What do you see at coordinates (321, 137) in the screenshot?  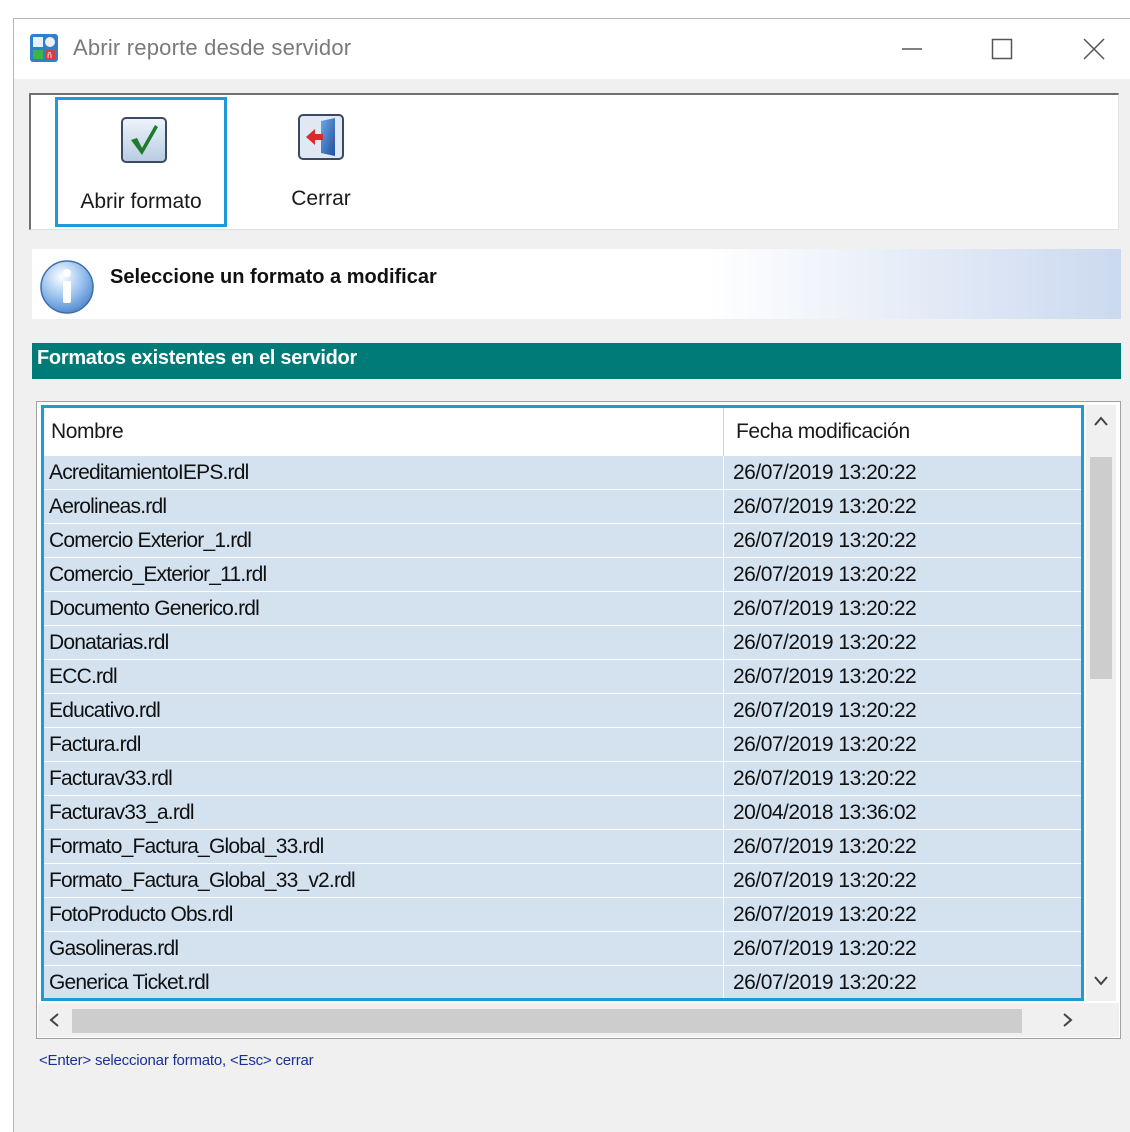 I see `exit-door-icon` at bounding box center [321, 137].